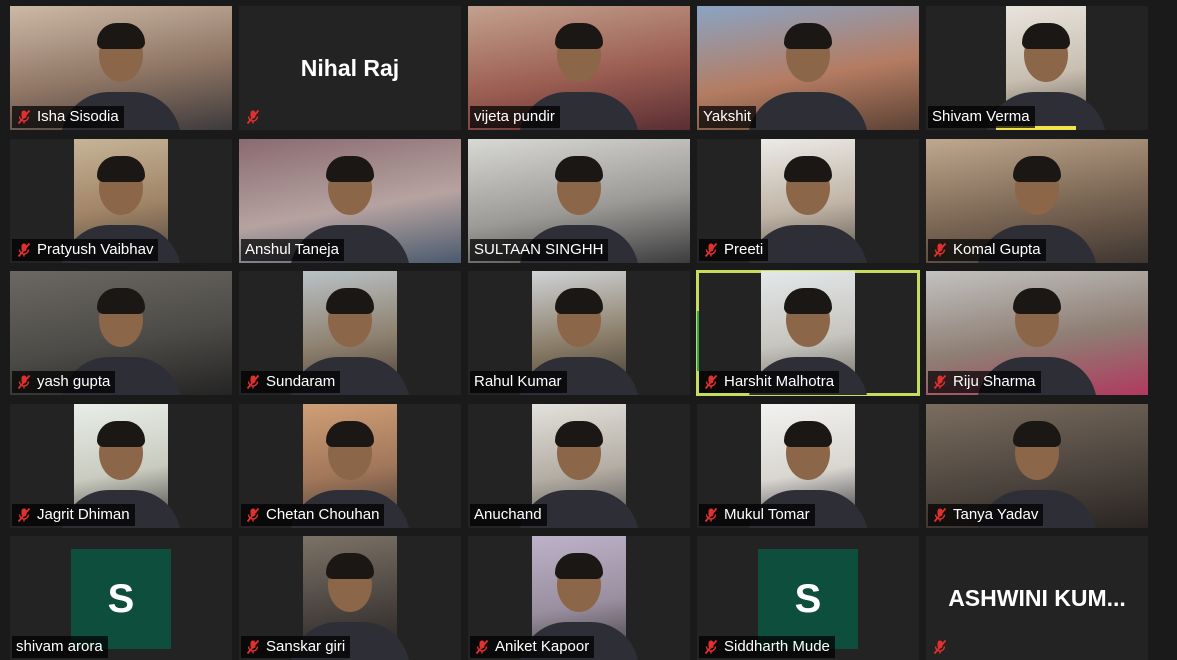 The height and width of the screenshot is (660, 1177). Describe the element at coordinates (121, 333) in the screenshot. I see `participant-tile: yash gupta` at that location.